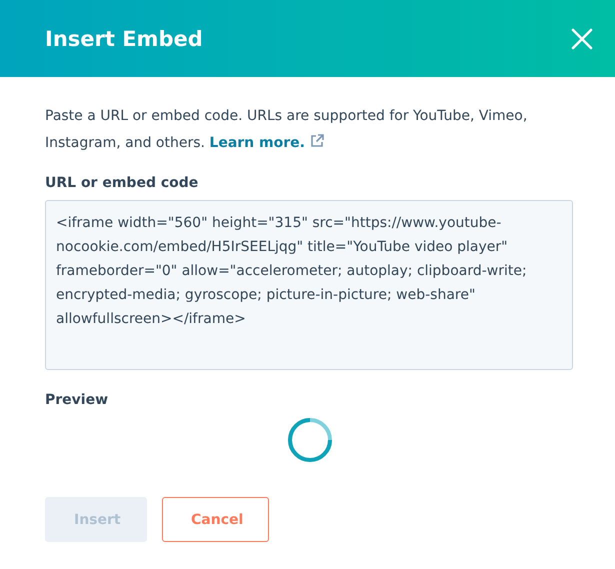 The image size is (615, 569). What do you see at coordinates (77, 400) in the screenshot?
I see `preview-label: Preview` at bounding box center [77, 400].